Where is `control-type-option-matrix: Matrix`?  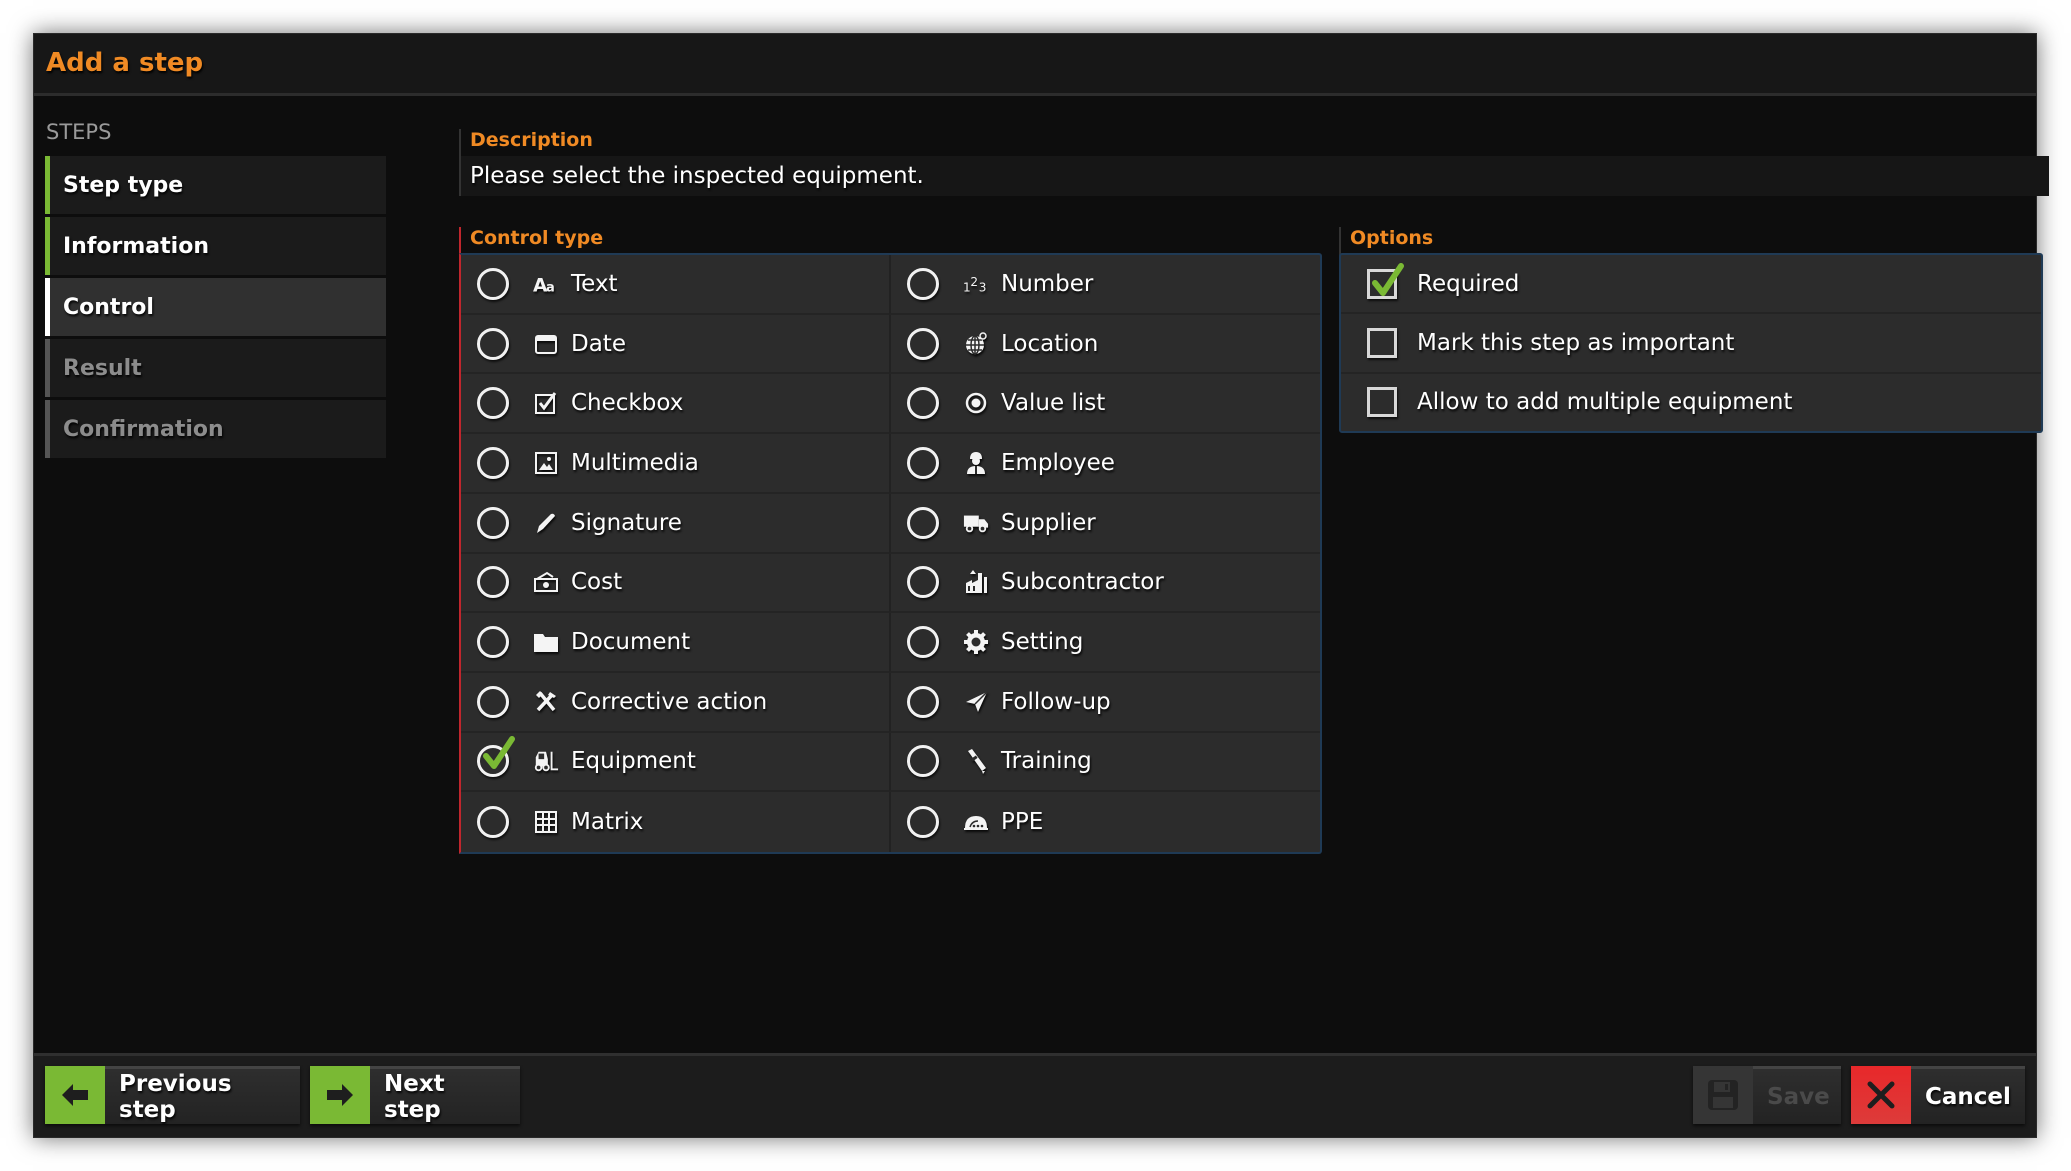 control-type-option-matrix: Matrix is located at coordinates (675, 822).